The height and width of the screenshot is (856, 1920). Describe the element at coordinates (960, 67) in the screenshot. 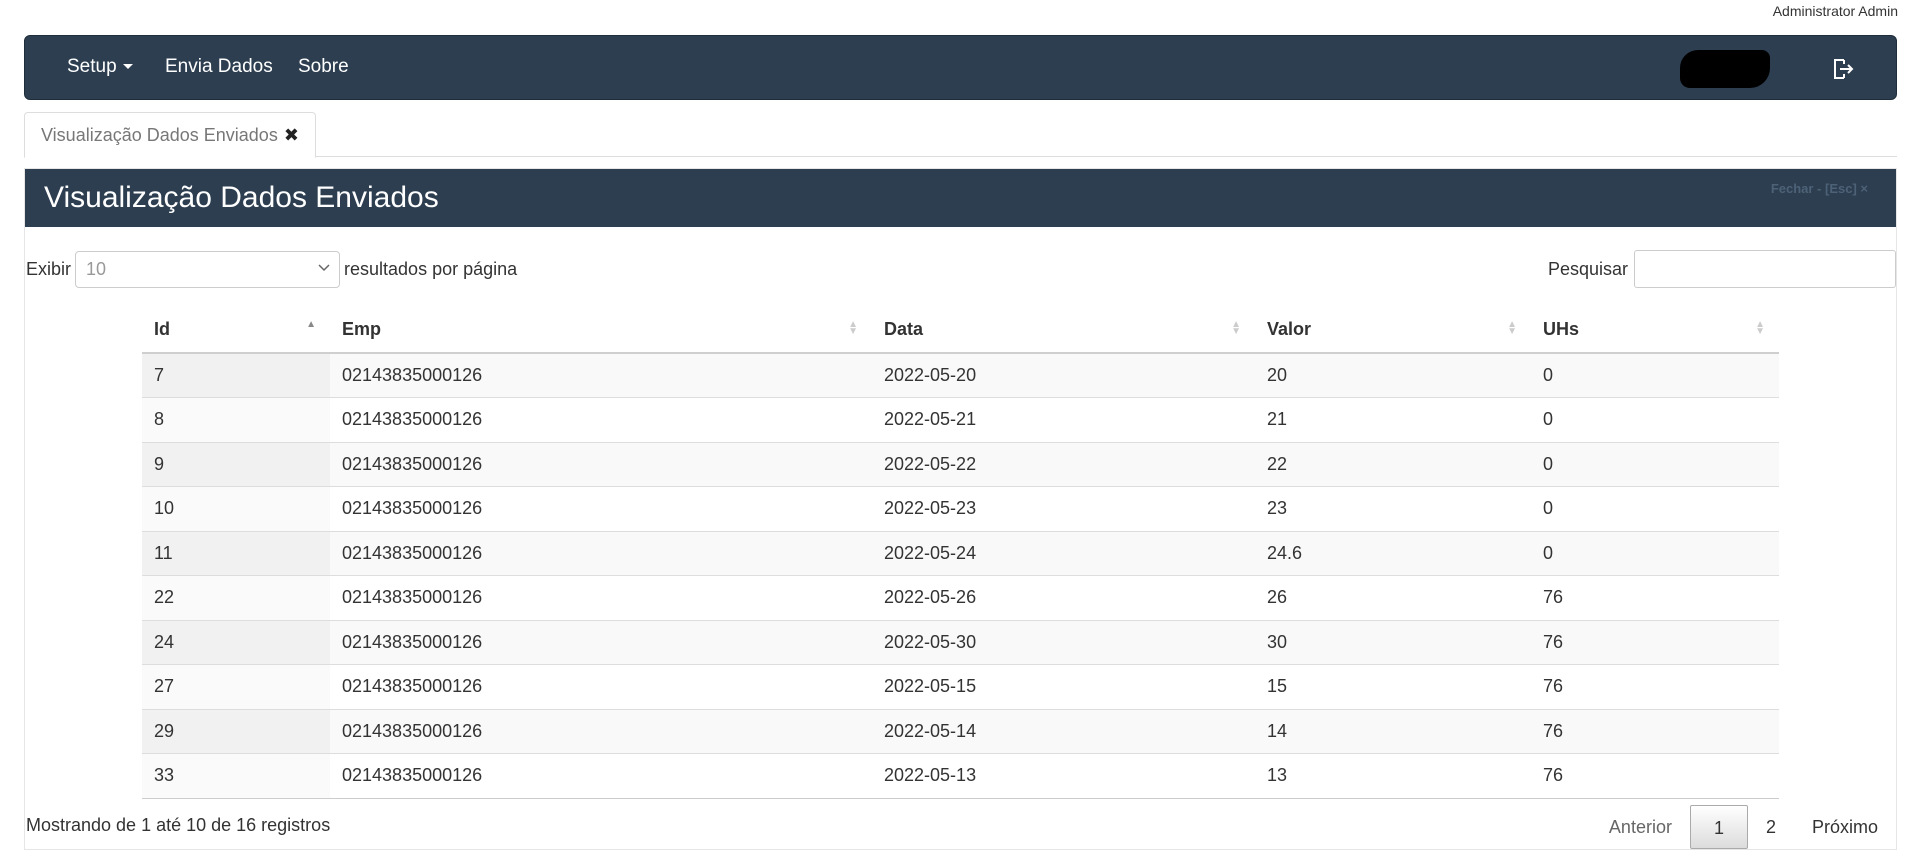

I see `navbar: Setup Envia Dados Sobre` at that location.